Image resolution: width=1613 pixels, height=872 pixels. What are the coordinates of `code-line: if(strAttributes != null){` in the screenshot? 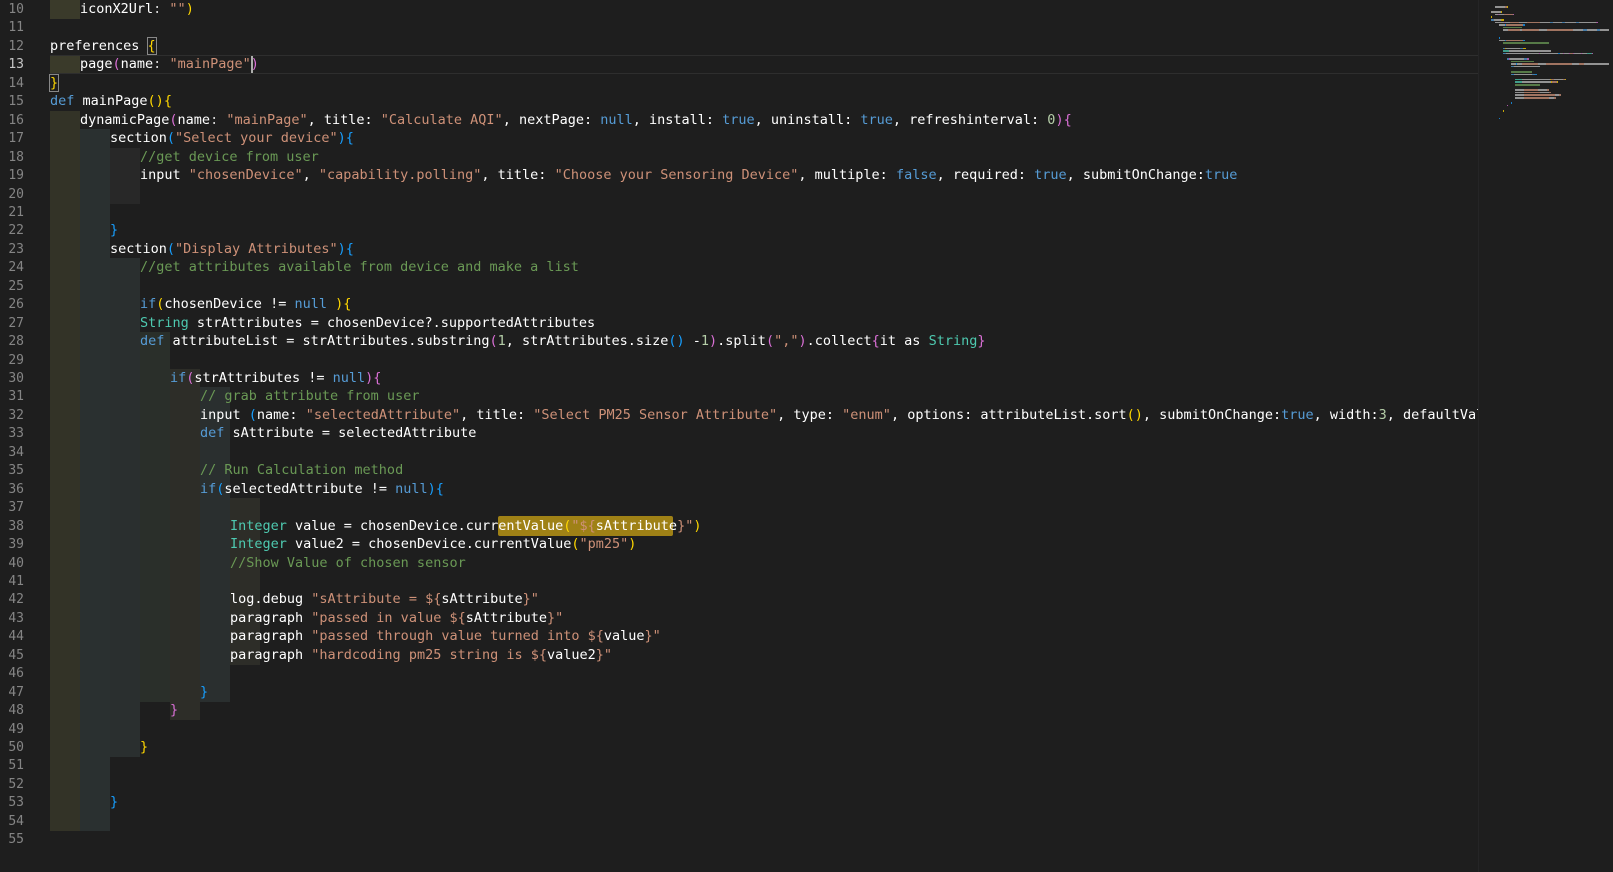 It's located at (275, 378).